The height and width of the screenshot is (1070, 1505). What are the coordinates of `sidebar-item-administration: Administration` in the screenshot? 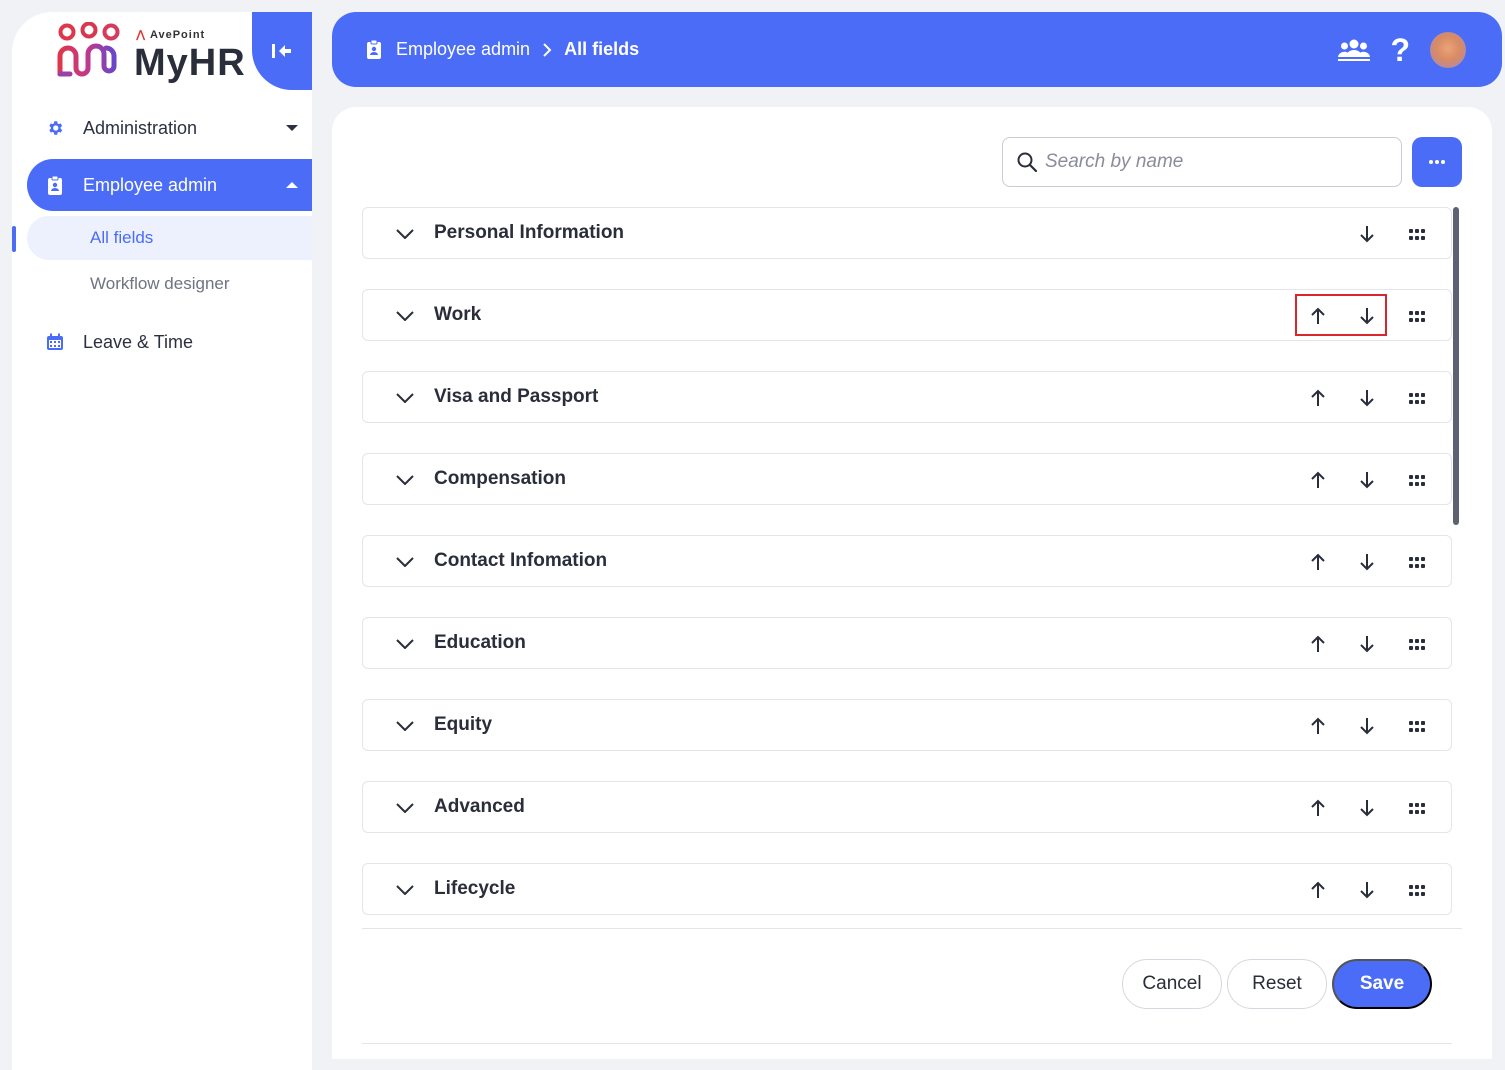 It's located at (169, 128).